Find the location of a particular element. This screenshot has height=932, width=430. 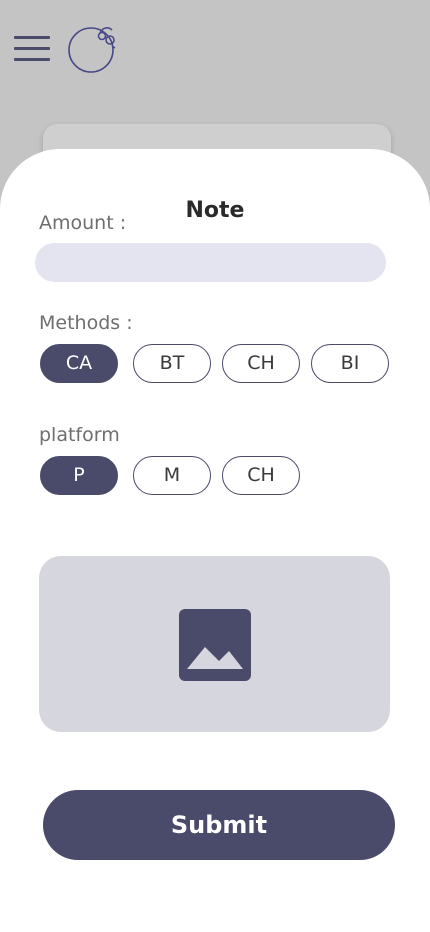

menu-line-middle is located at coordinates (32, 48).